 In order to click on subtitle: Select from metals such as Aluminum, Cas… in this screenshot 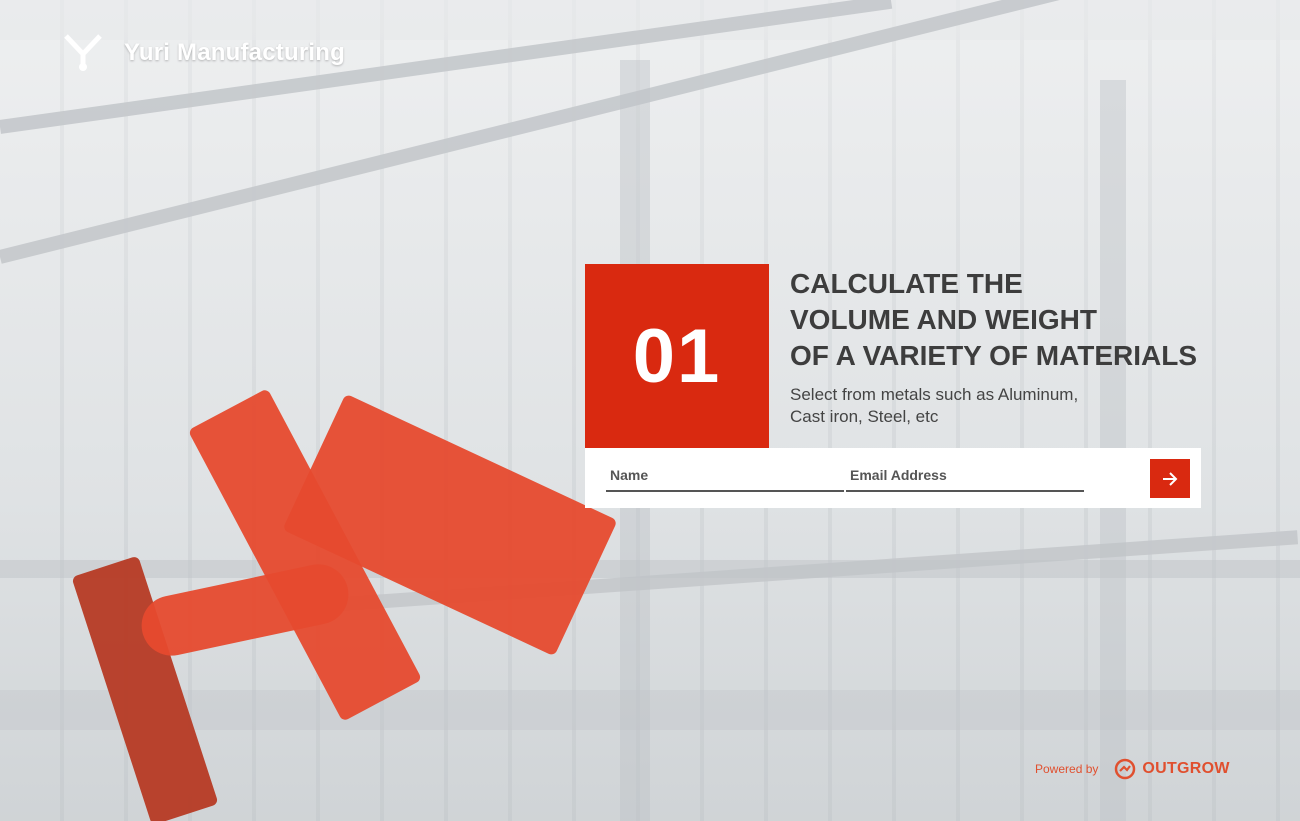, I will do `click(970, 406)`.